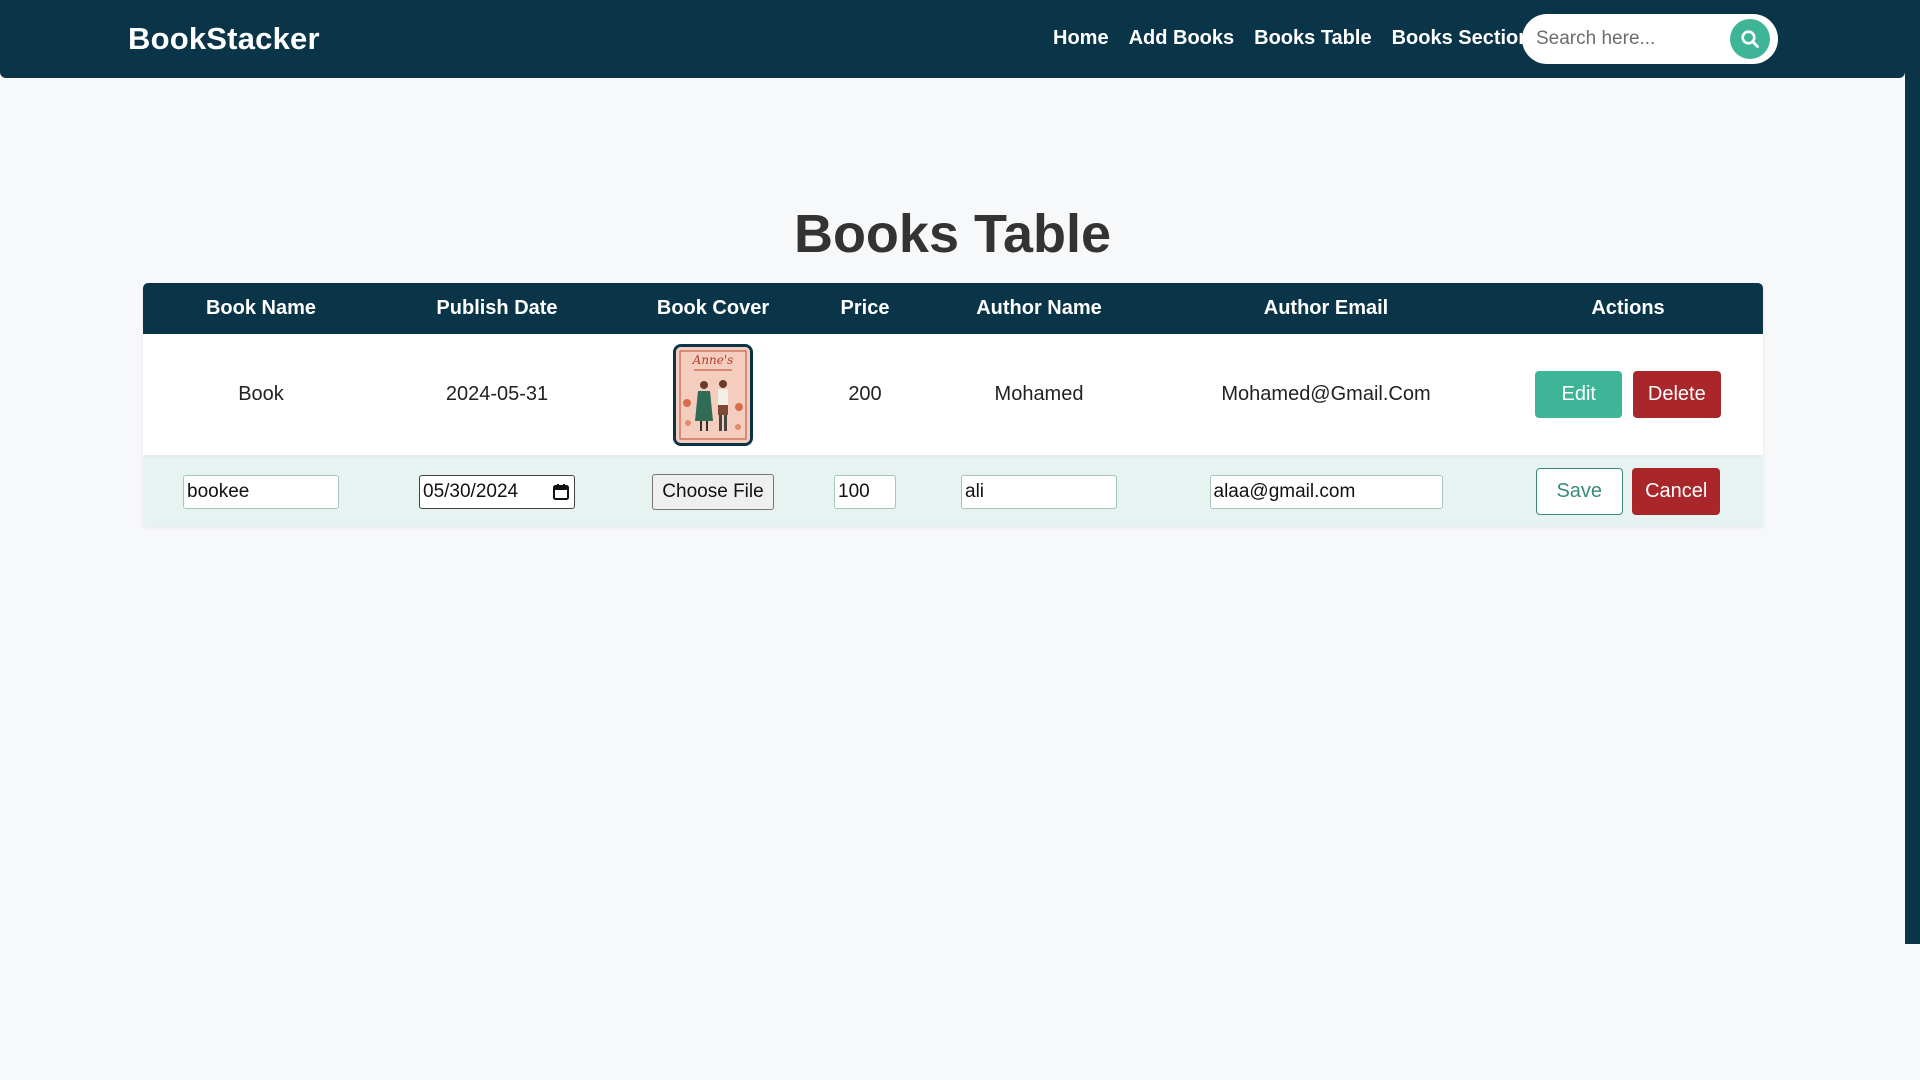 This screenshot has height=1080, width=1920. I want to click on file-input: Choose File, so click(713, 491).